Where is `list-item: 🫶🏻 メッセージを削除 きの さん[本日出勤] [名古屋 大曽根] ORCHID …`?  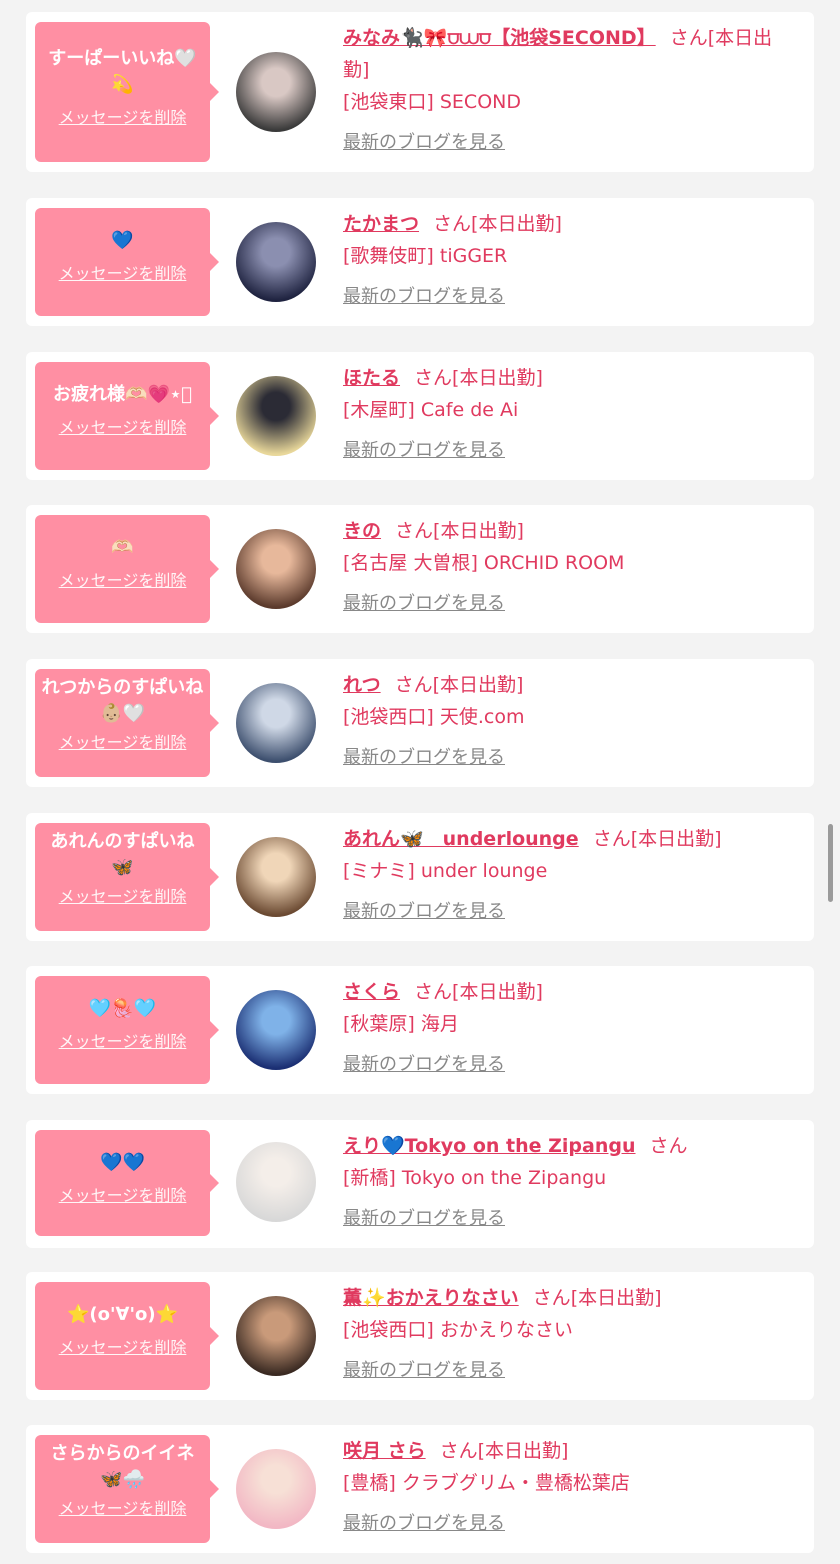 list-item: 🫶🏻 メッセージを削除 きの さん[本日出勤] [名古屋 大曽根] ORCHID … is located at coordinates (420, 569).